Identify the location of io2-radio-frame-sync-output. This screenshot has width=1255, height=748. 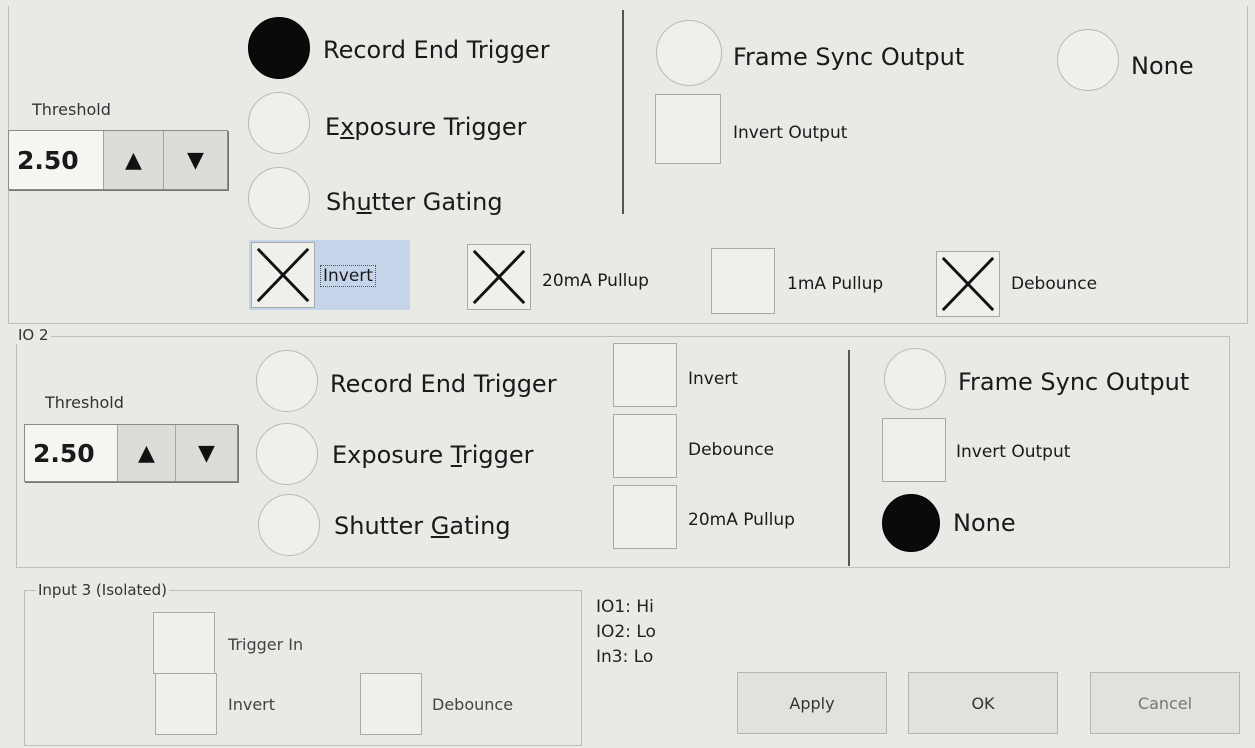
(915, 379).